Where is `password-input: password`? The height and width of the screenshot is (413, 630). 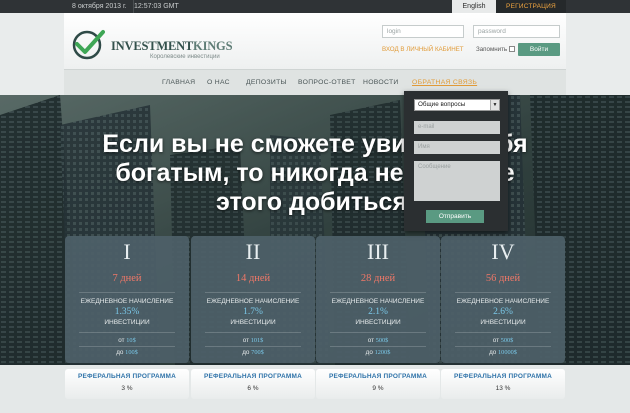 password-input: password is located at coordinates (516, 31).